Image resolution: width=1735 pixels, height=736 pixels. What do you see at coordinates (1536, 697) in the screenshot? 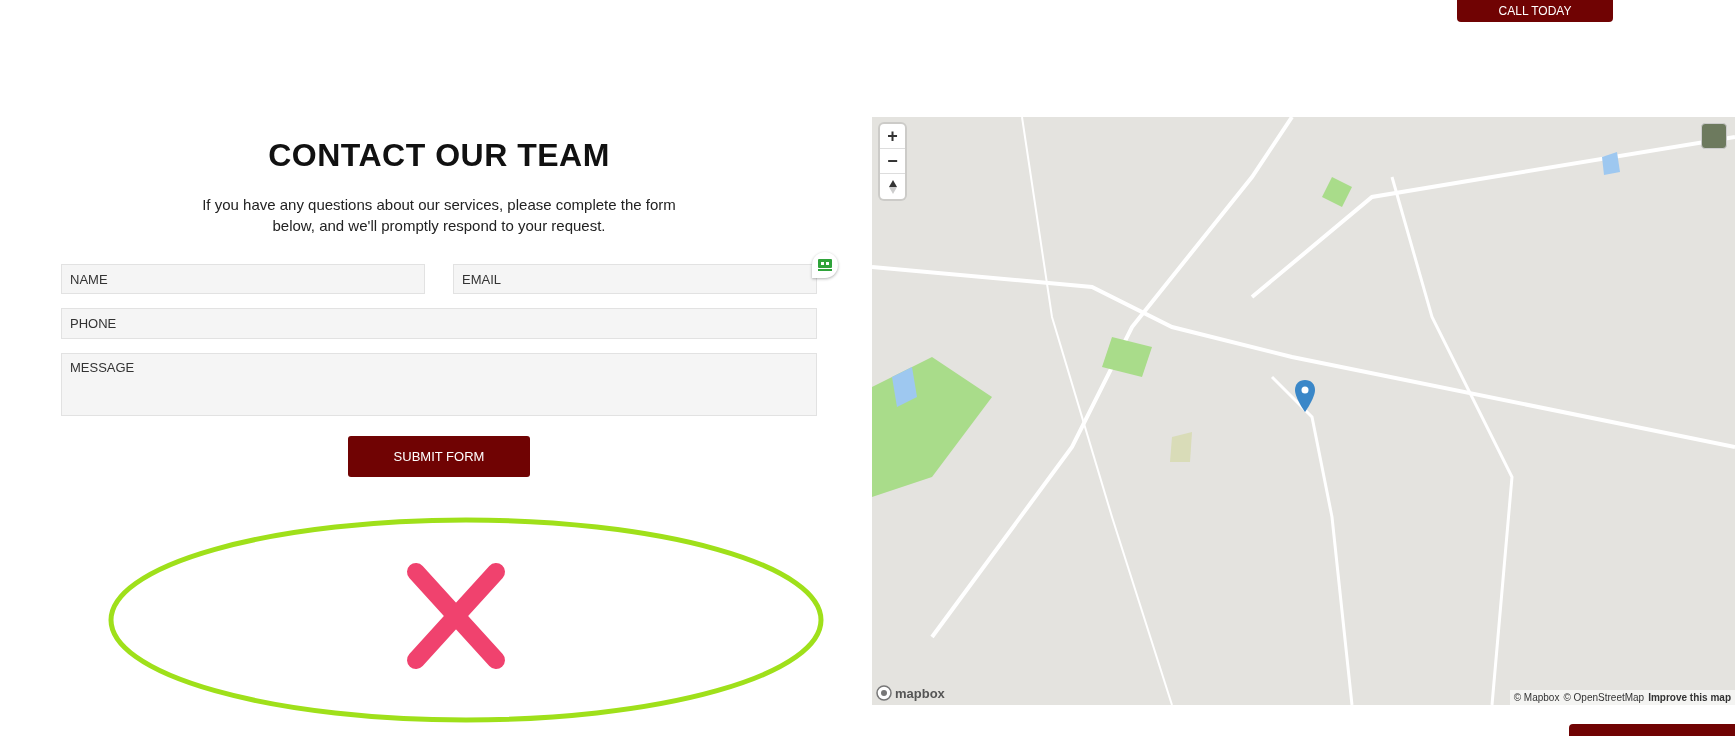
I see `attribution-link: © Mapbox` at bounding box center [1536, 697].